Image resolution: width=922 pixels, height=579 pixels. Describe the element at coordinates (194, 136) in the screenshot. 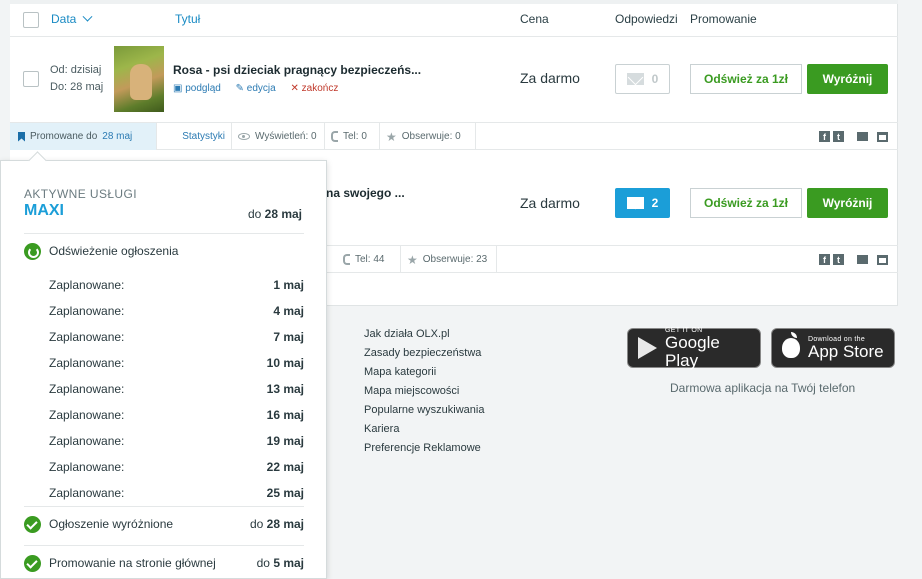

I see `stats-link: Statystyki` at that location.